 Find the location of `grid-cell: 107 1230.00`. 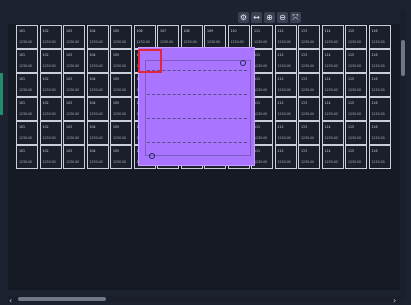

grid-cell: 107 1230.00 is located at coordinates (168, 37).